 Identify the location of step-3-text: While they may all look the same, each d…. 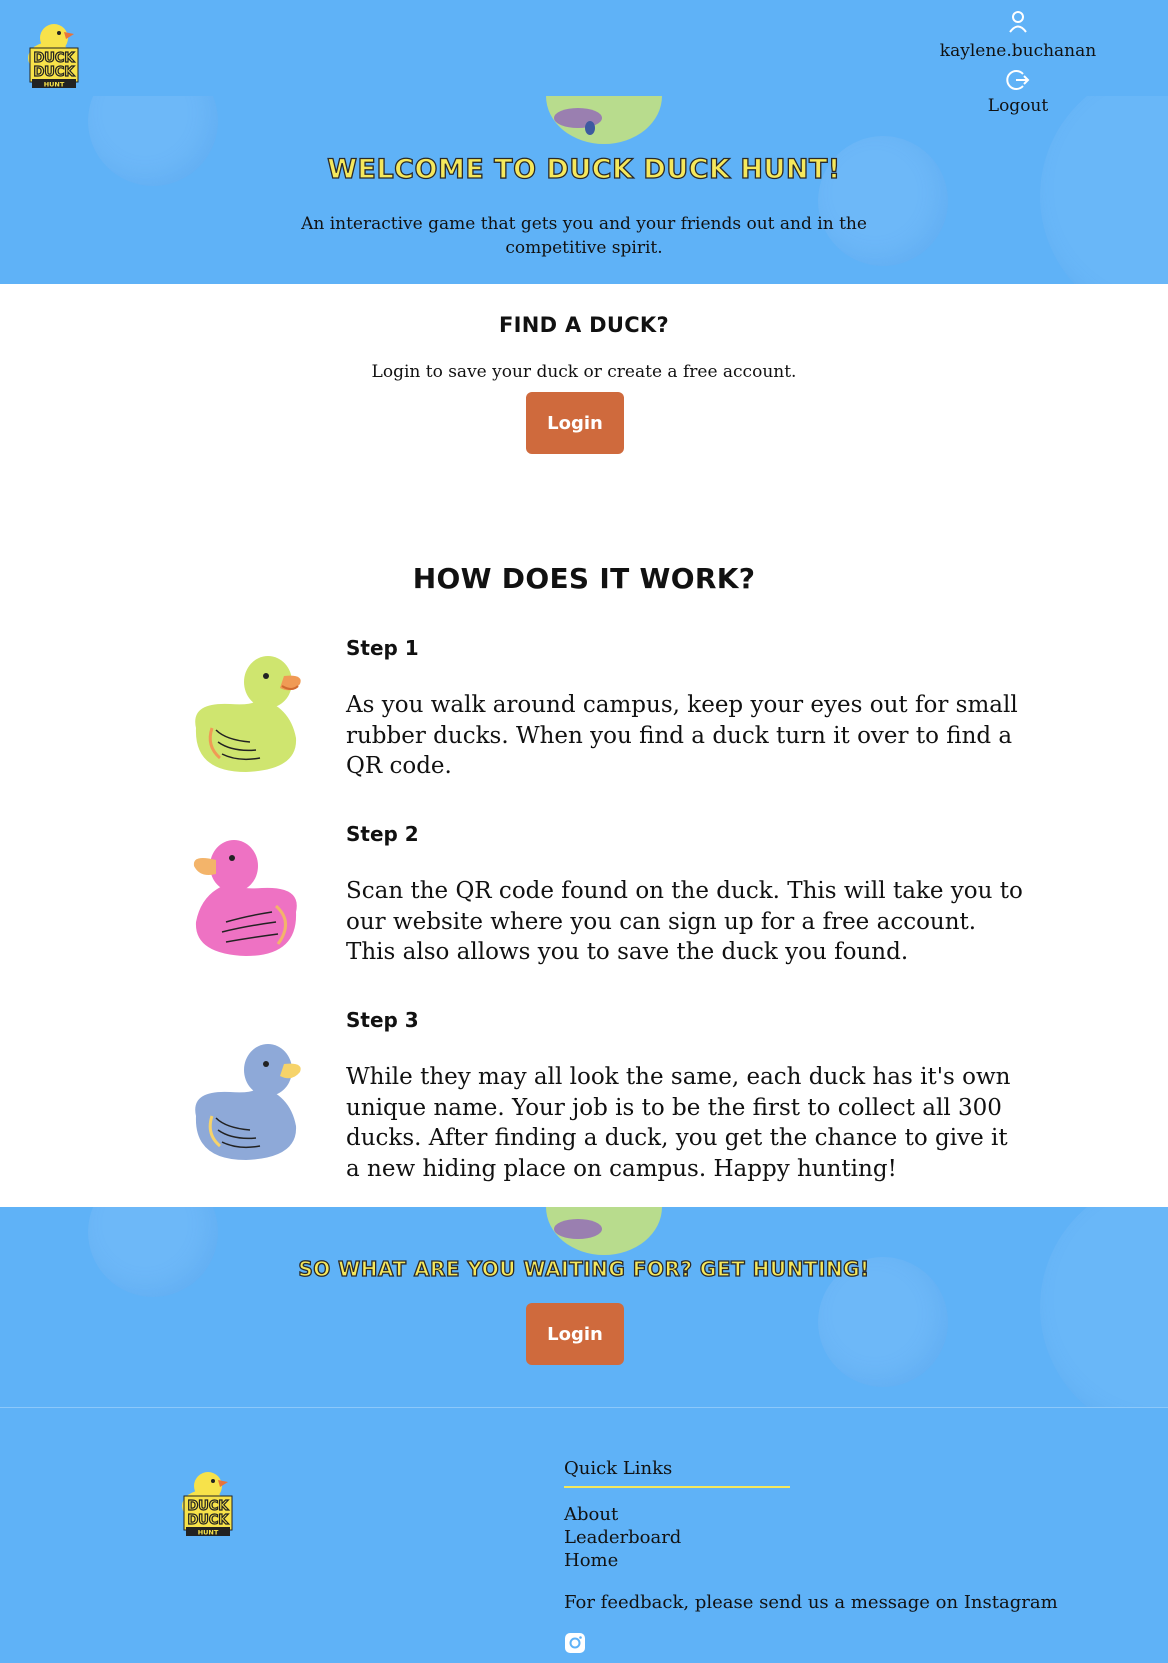
(678, 1123).